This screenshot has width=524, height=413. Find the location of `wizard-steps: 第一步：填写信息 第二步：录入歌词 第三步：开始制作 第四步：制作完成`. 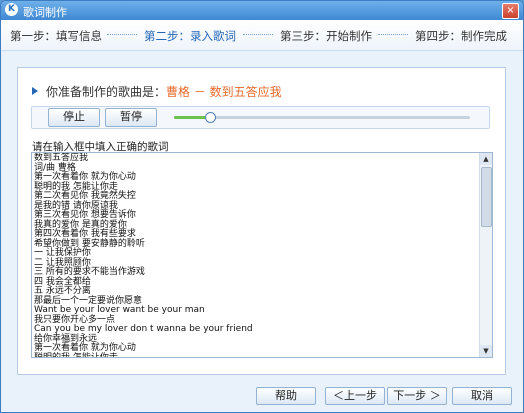

wizard-steps: 第一步：填写信息 第二步：录入歌词 第三步：开始制作 第四步：制作完成 is located at coordinates (262, 35).